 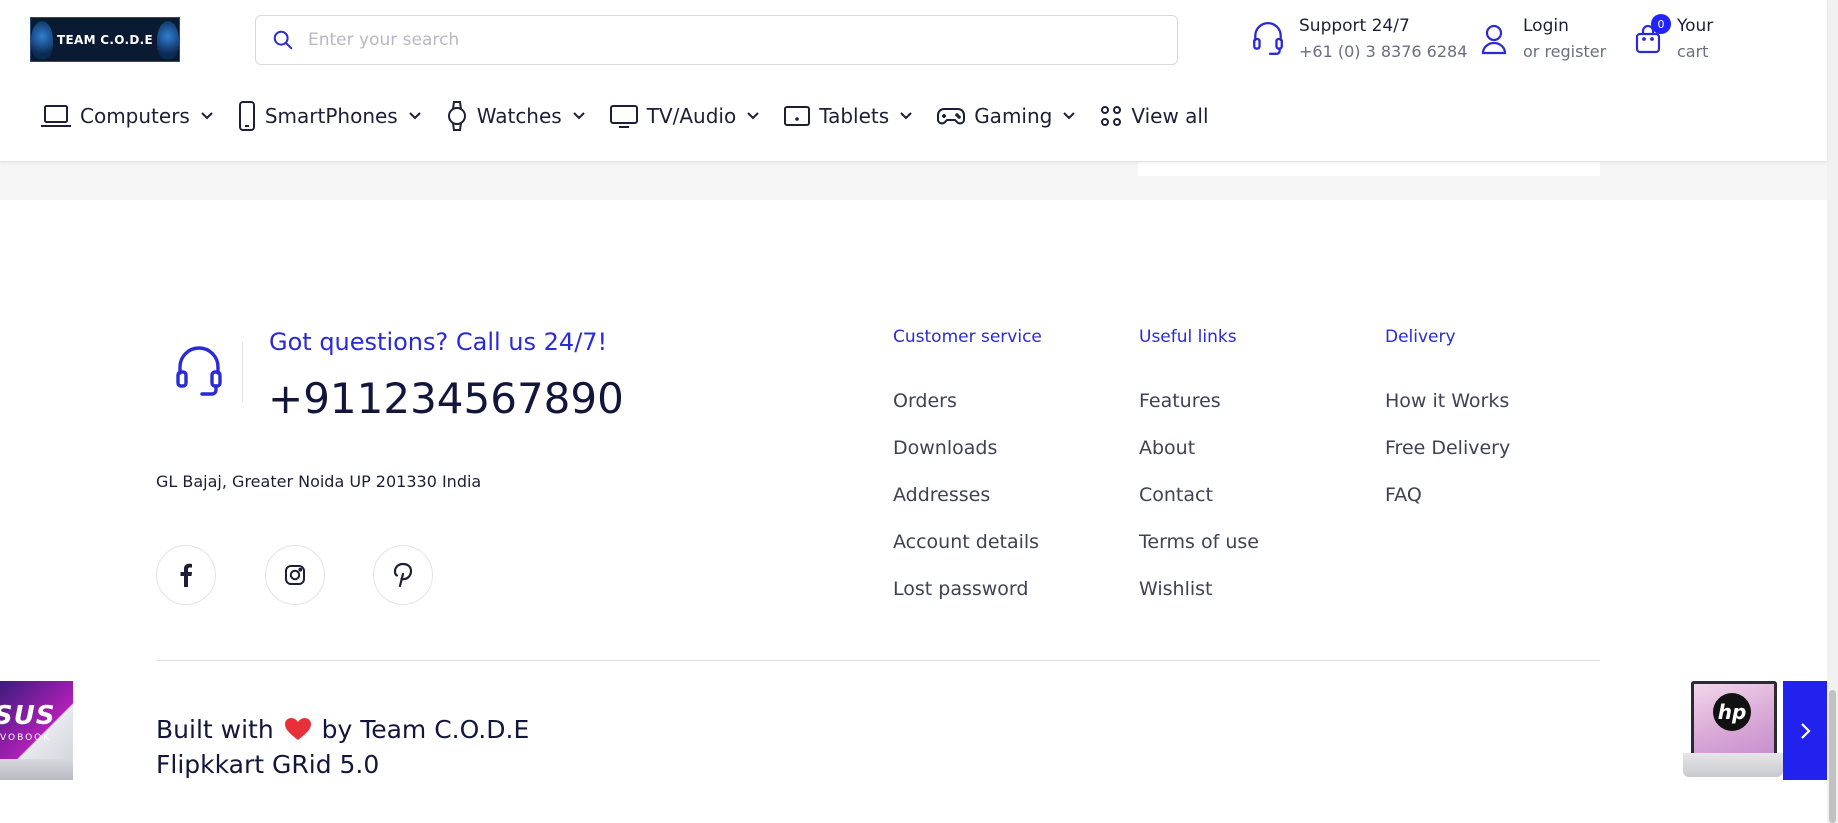 What do you see at coordinates (446, 398) in the screenshot?
I see `call-phone: +911234567890` at bounding box center [446, 398].